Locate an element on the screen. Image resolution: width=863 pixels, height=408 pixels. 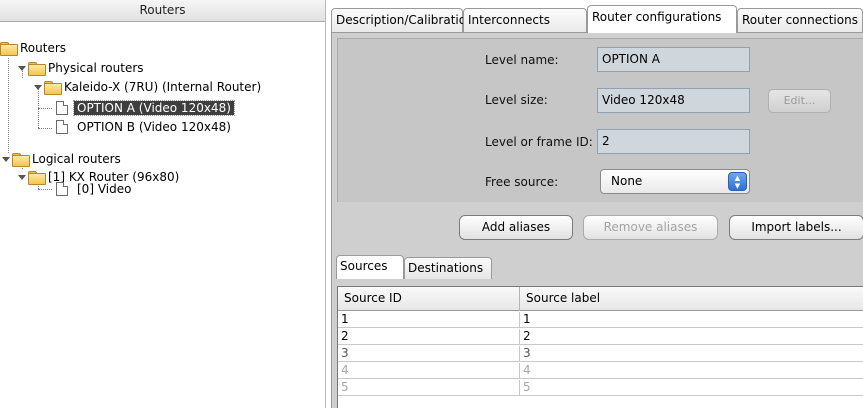
level-frame-id-field: 2 is located at coordinates (673, 141).